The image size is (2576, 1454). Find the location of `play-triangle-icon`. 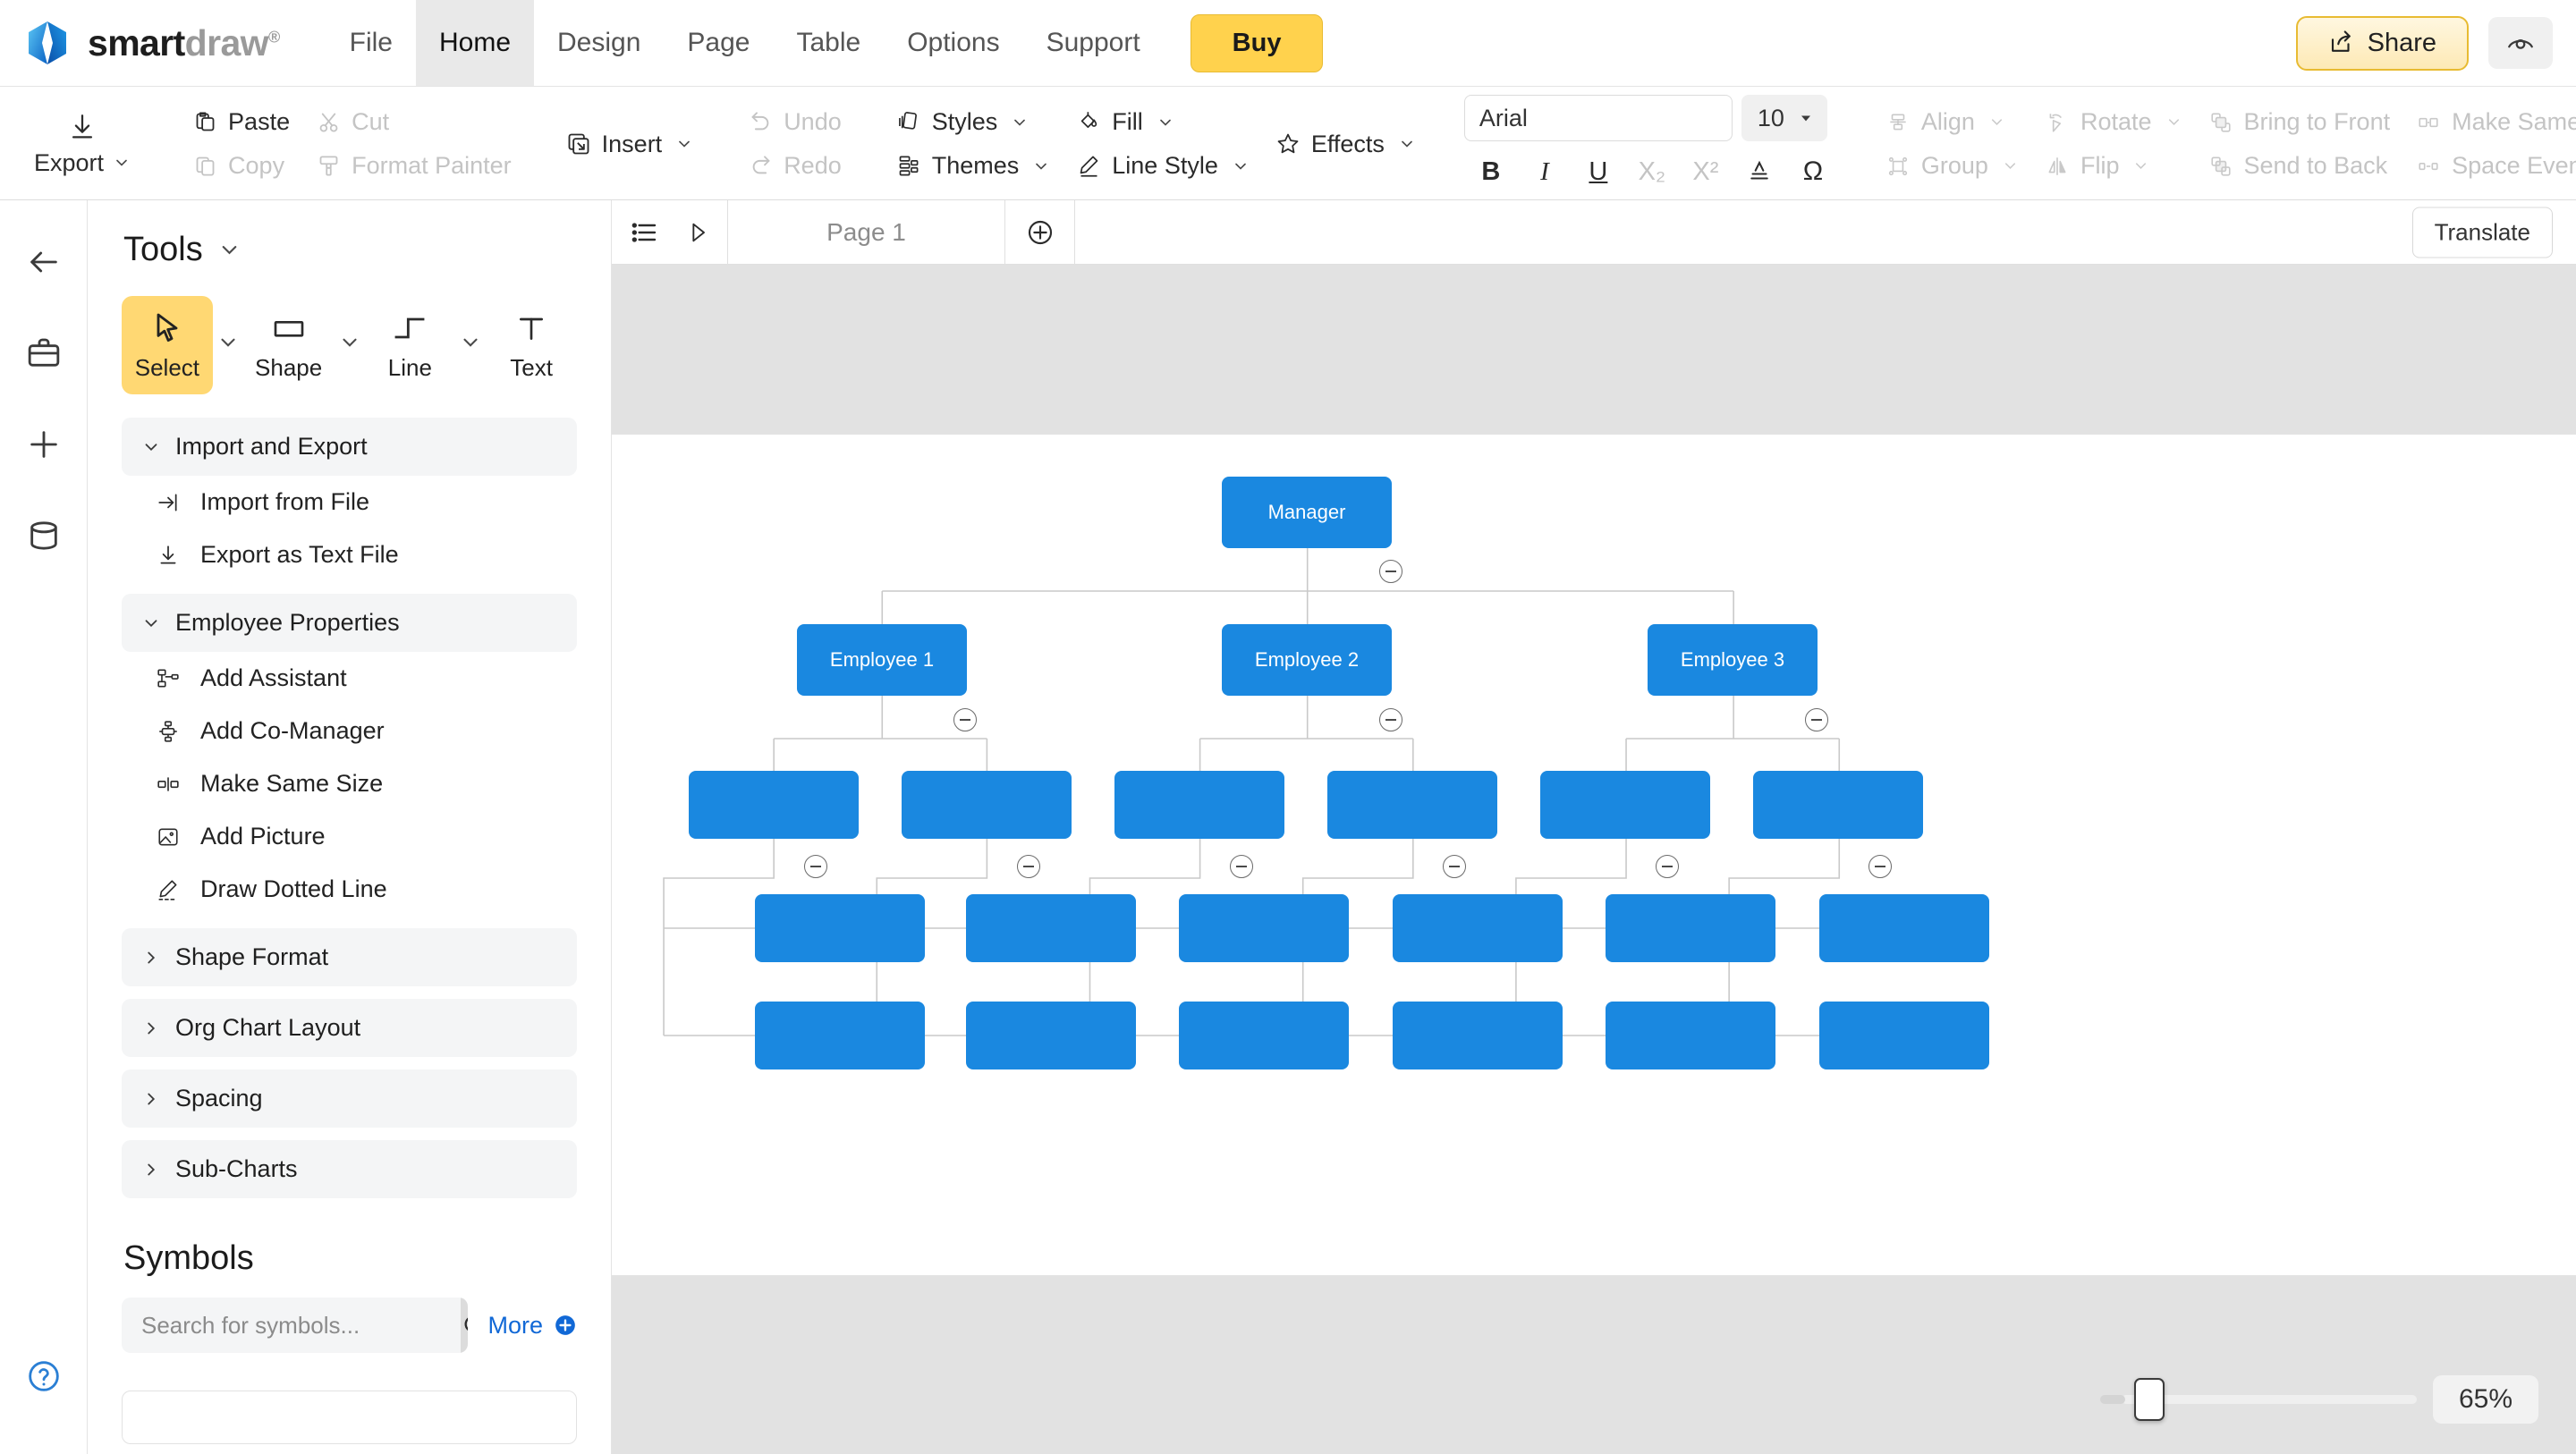

play-triangle-icon is located at coordinates (697, 233).